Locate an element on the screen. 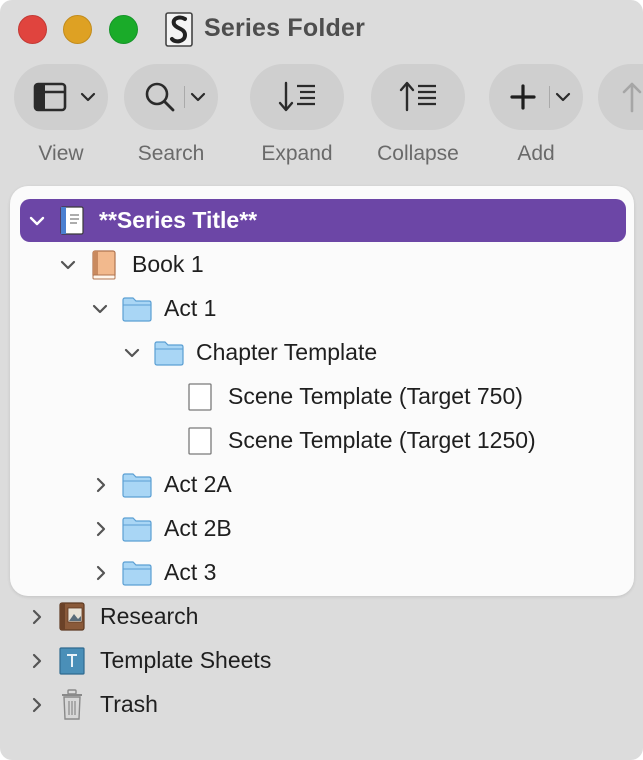 The height and width of the screenshot is (760, 643). close-window-button is located at coordinates (32, 29).